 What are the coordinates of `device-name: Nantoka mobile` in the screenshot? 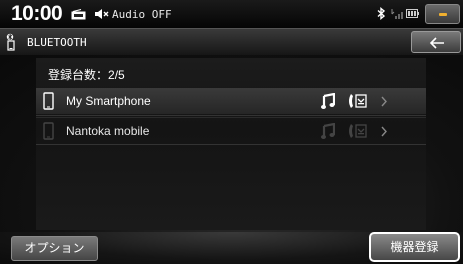 It's located at (108, 131).